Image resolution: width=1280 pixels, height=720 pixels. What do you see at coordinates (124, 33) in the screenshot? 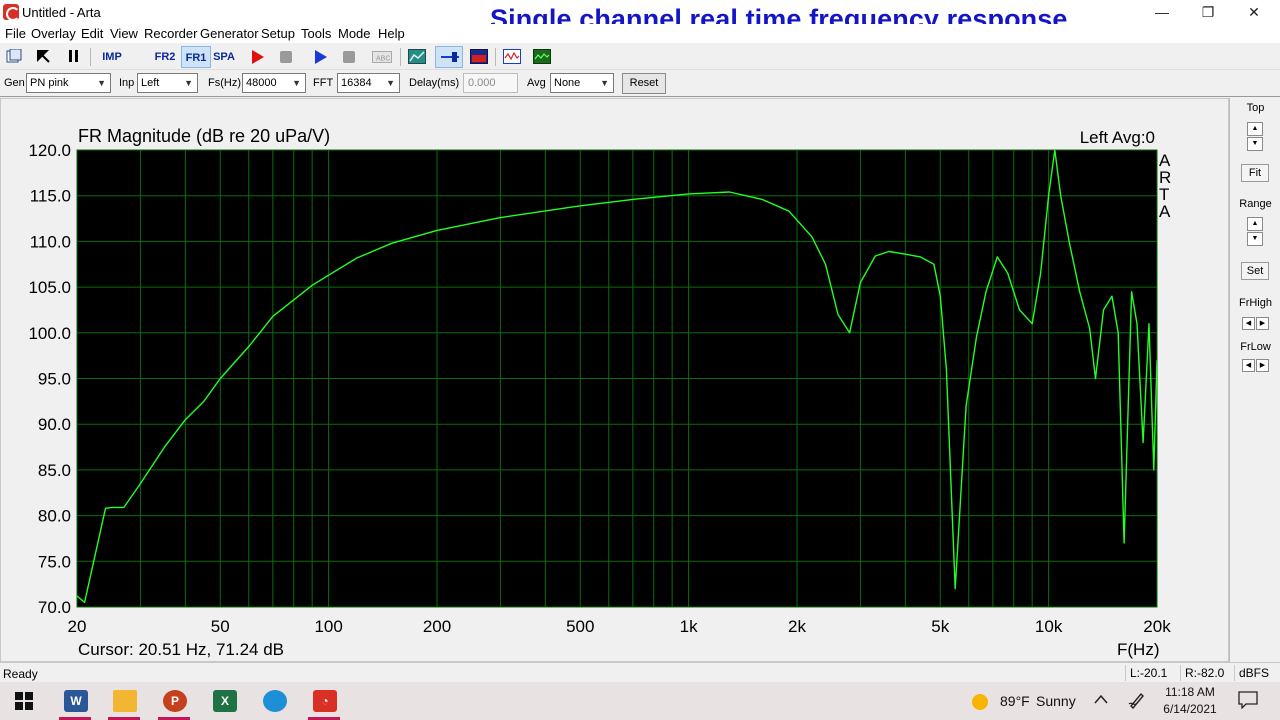
I see `menu-view: View` at bounding box center [124, 33].